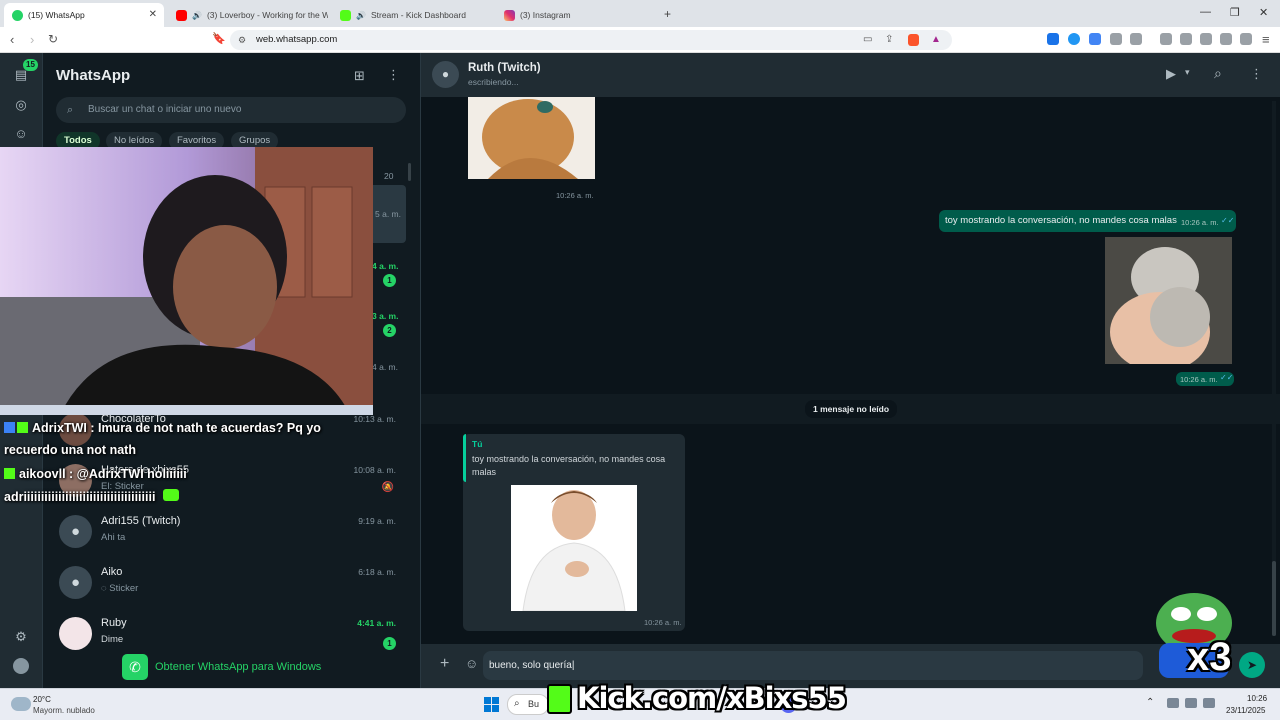 This screenshot has width=1280, height=720. Describe the element at coordinates (867, 40) in the screenshot. I see `screen-cast-icon: ▭` at that location.